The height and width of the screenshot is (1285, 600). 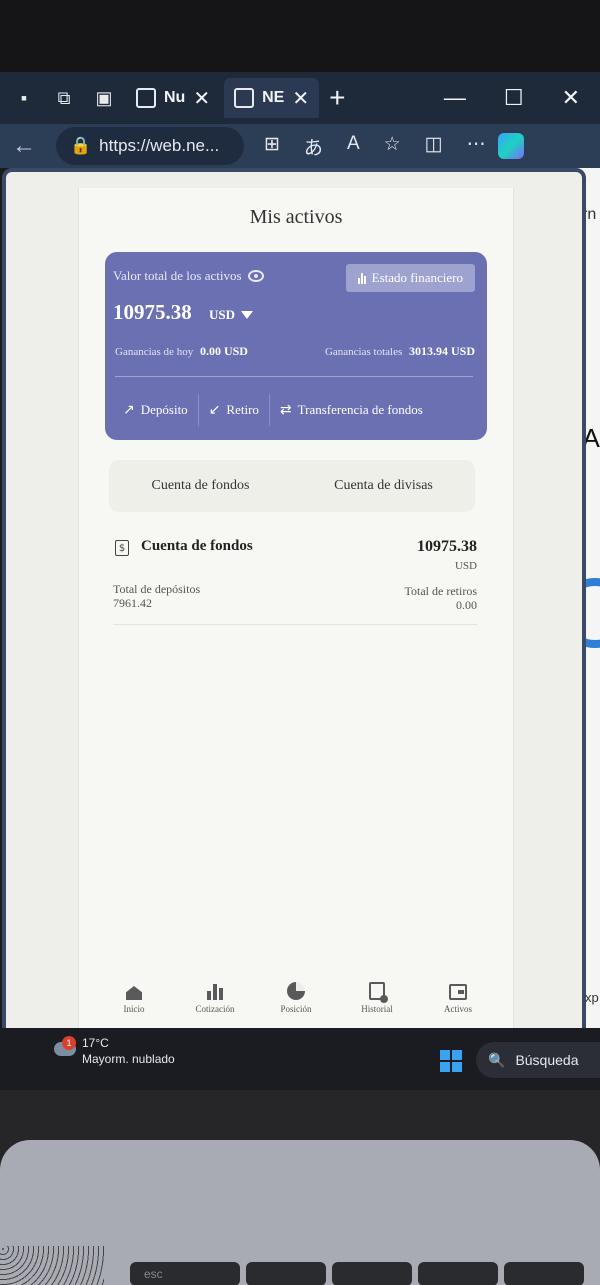 What do you see at coordinates (458, 992) in the screenshot?
I see `wallet-icon` at bounding box center [458, 992].